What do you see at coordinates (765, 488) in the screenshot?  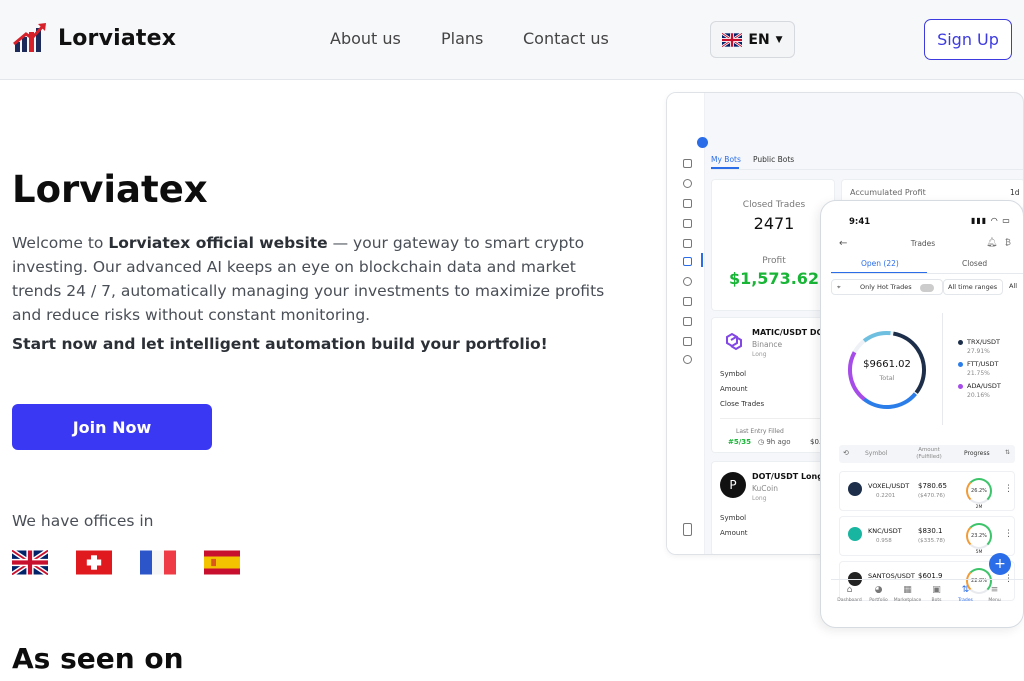 I see `bot2-exchange: KuCoin` at bounding box center [765, 488].